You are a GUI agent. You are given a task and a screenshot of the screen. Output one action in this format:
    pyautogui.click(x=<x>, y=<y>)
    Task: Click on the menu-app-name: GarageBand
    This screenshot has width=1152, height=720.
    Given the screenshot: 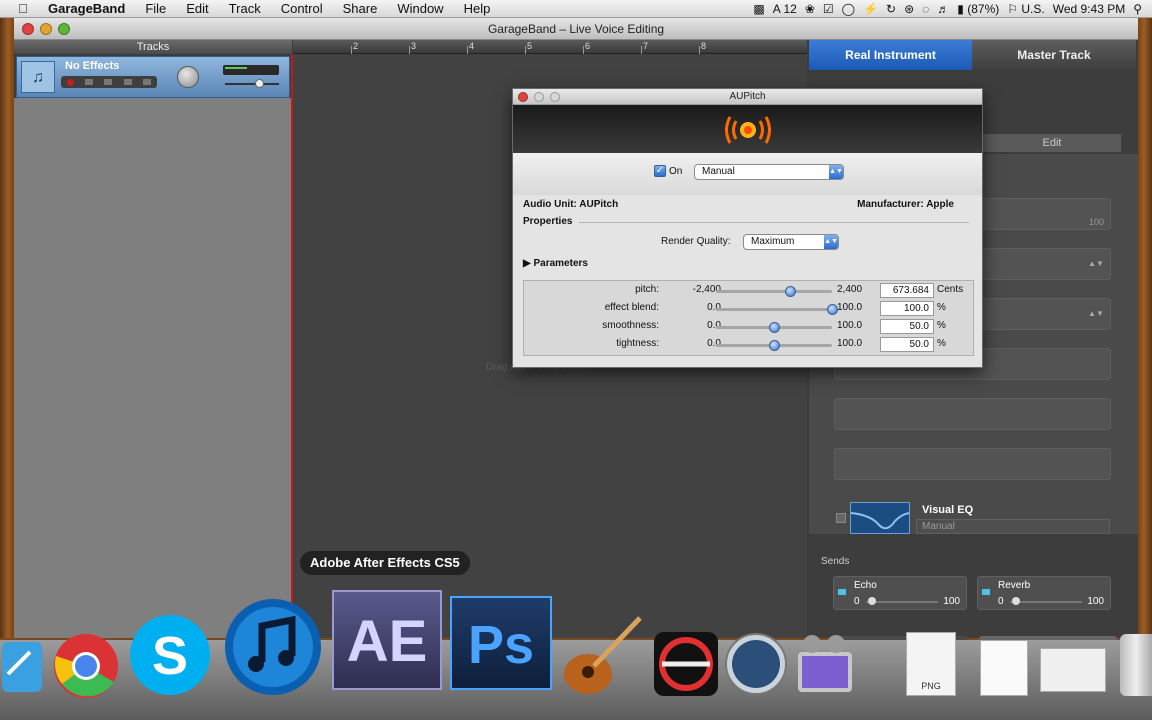 What is the action you would take?
    pyautogui.click(x=83, y=9)
    